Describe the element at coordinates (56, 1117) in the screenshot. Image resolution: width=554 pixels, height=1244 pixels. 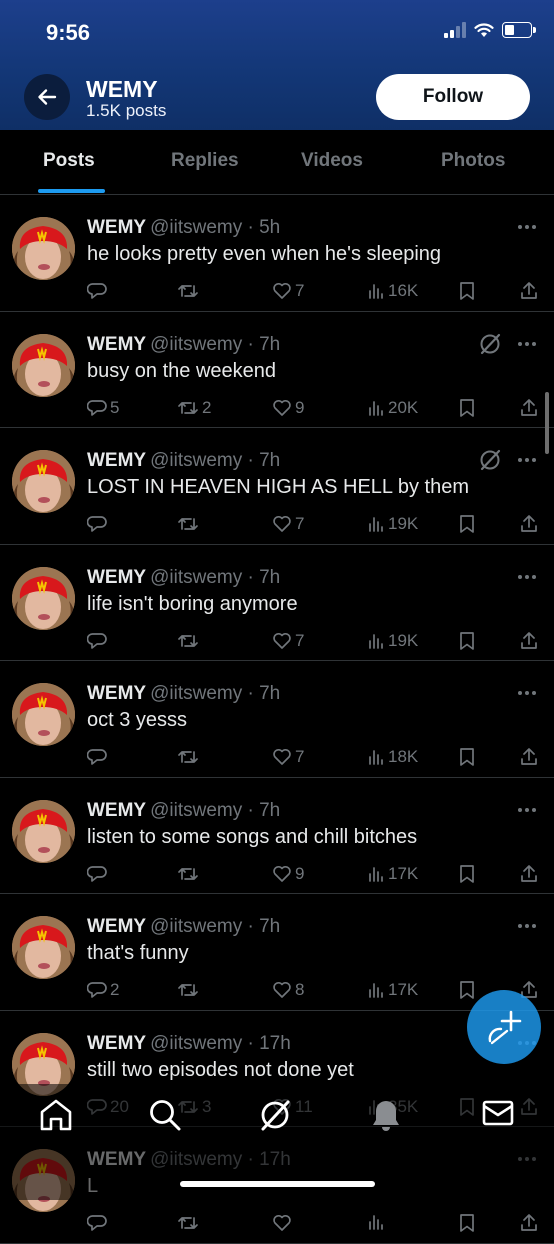
I see `nav-home` at that location.